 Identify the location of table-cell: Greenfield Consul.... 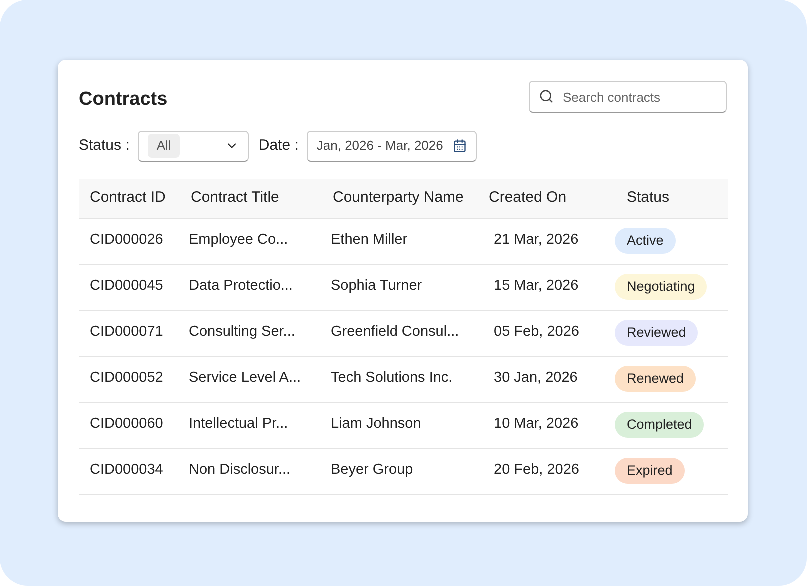
(395, 332).